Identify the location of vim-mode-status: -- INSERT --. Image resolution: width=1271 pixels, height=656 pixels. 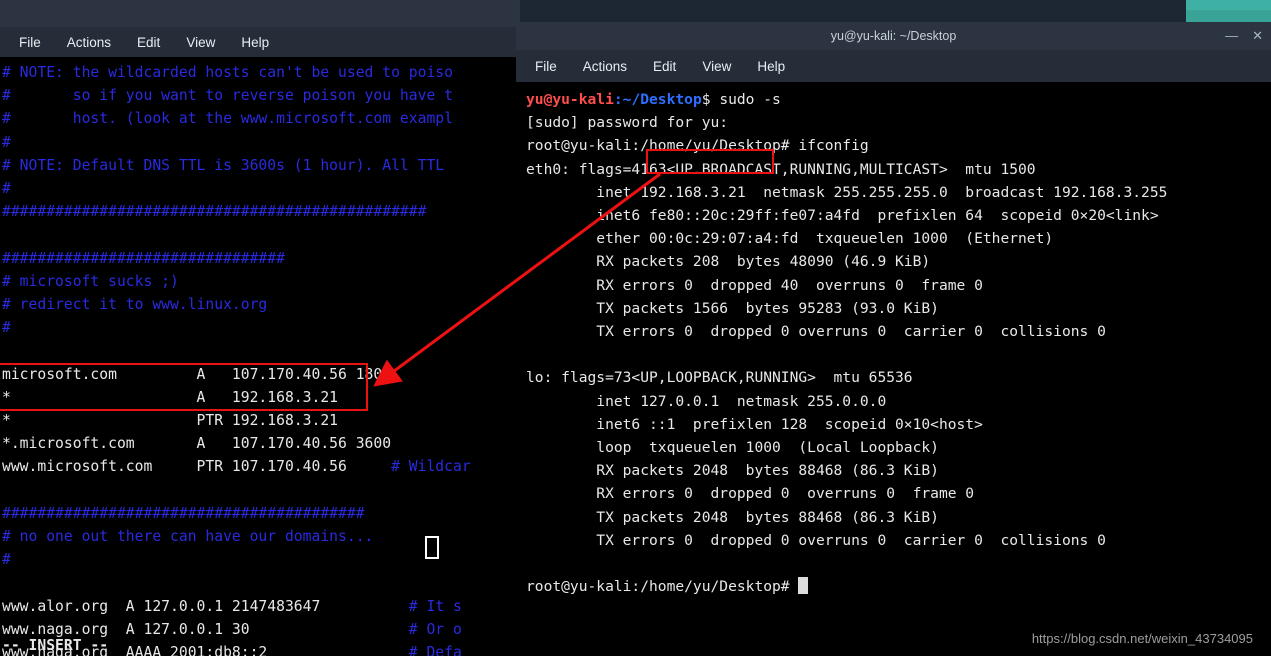
(55, 645).